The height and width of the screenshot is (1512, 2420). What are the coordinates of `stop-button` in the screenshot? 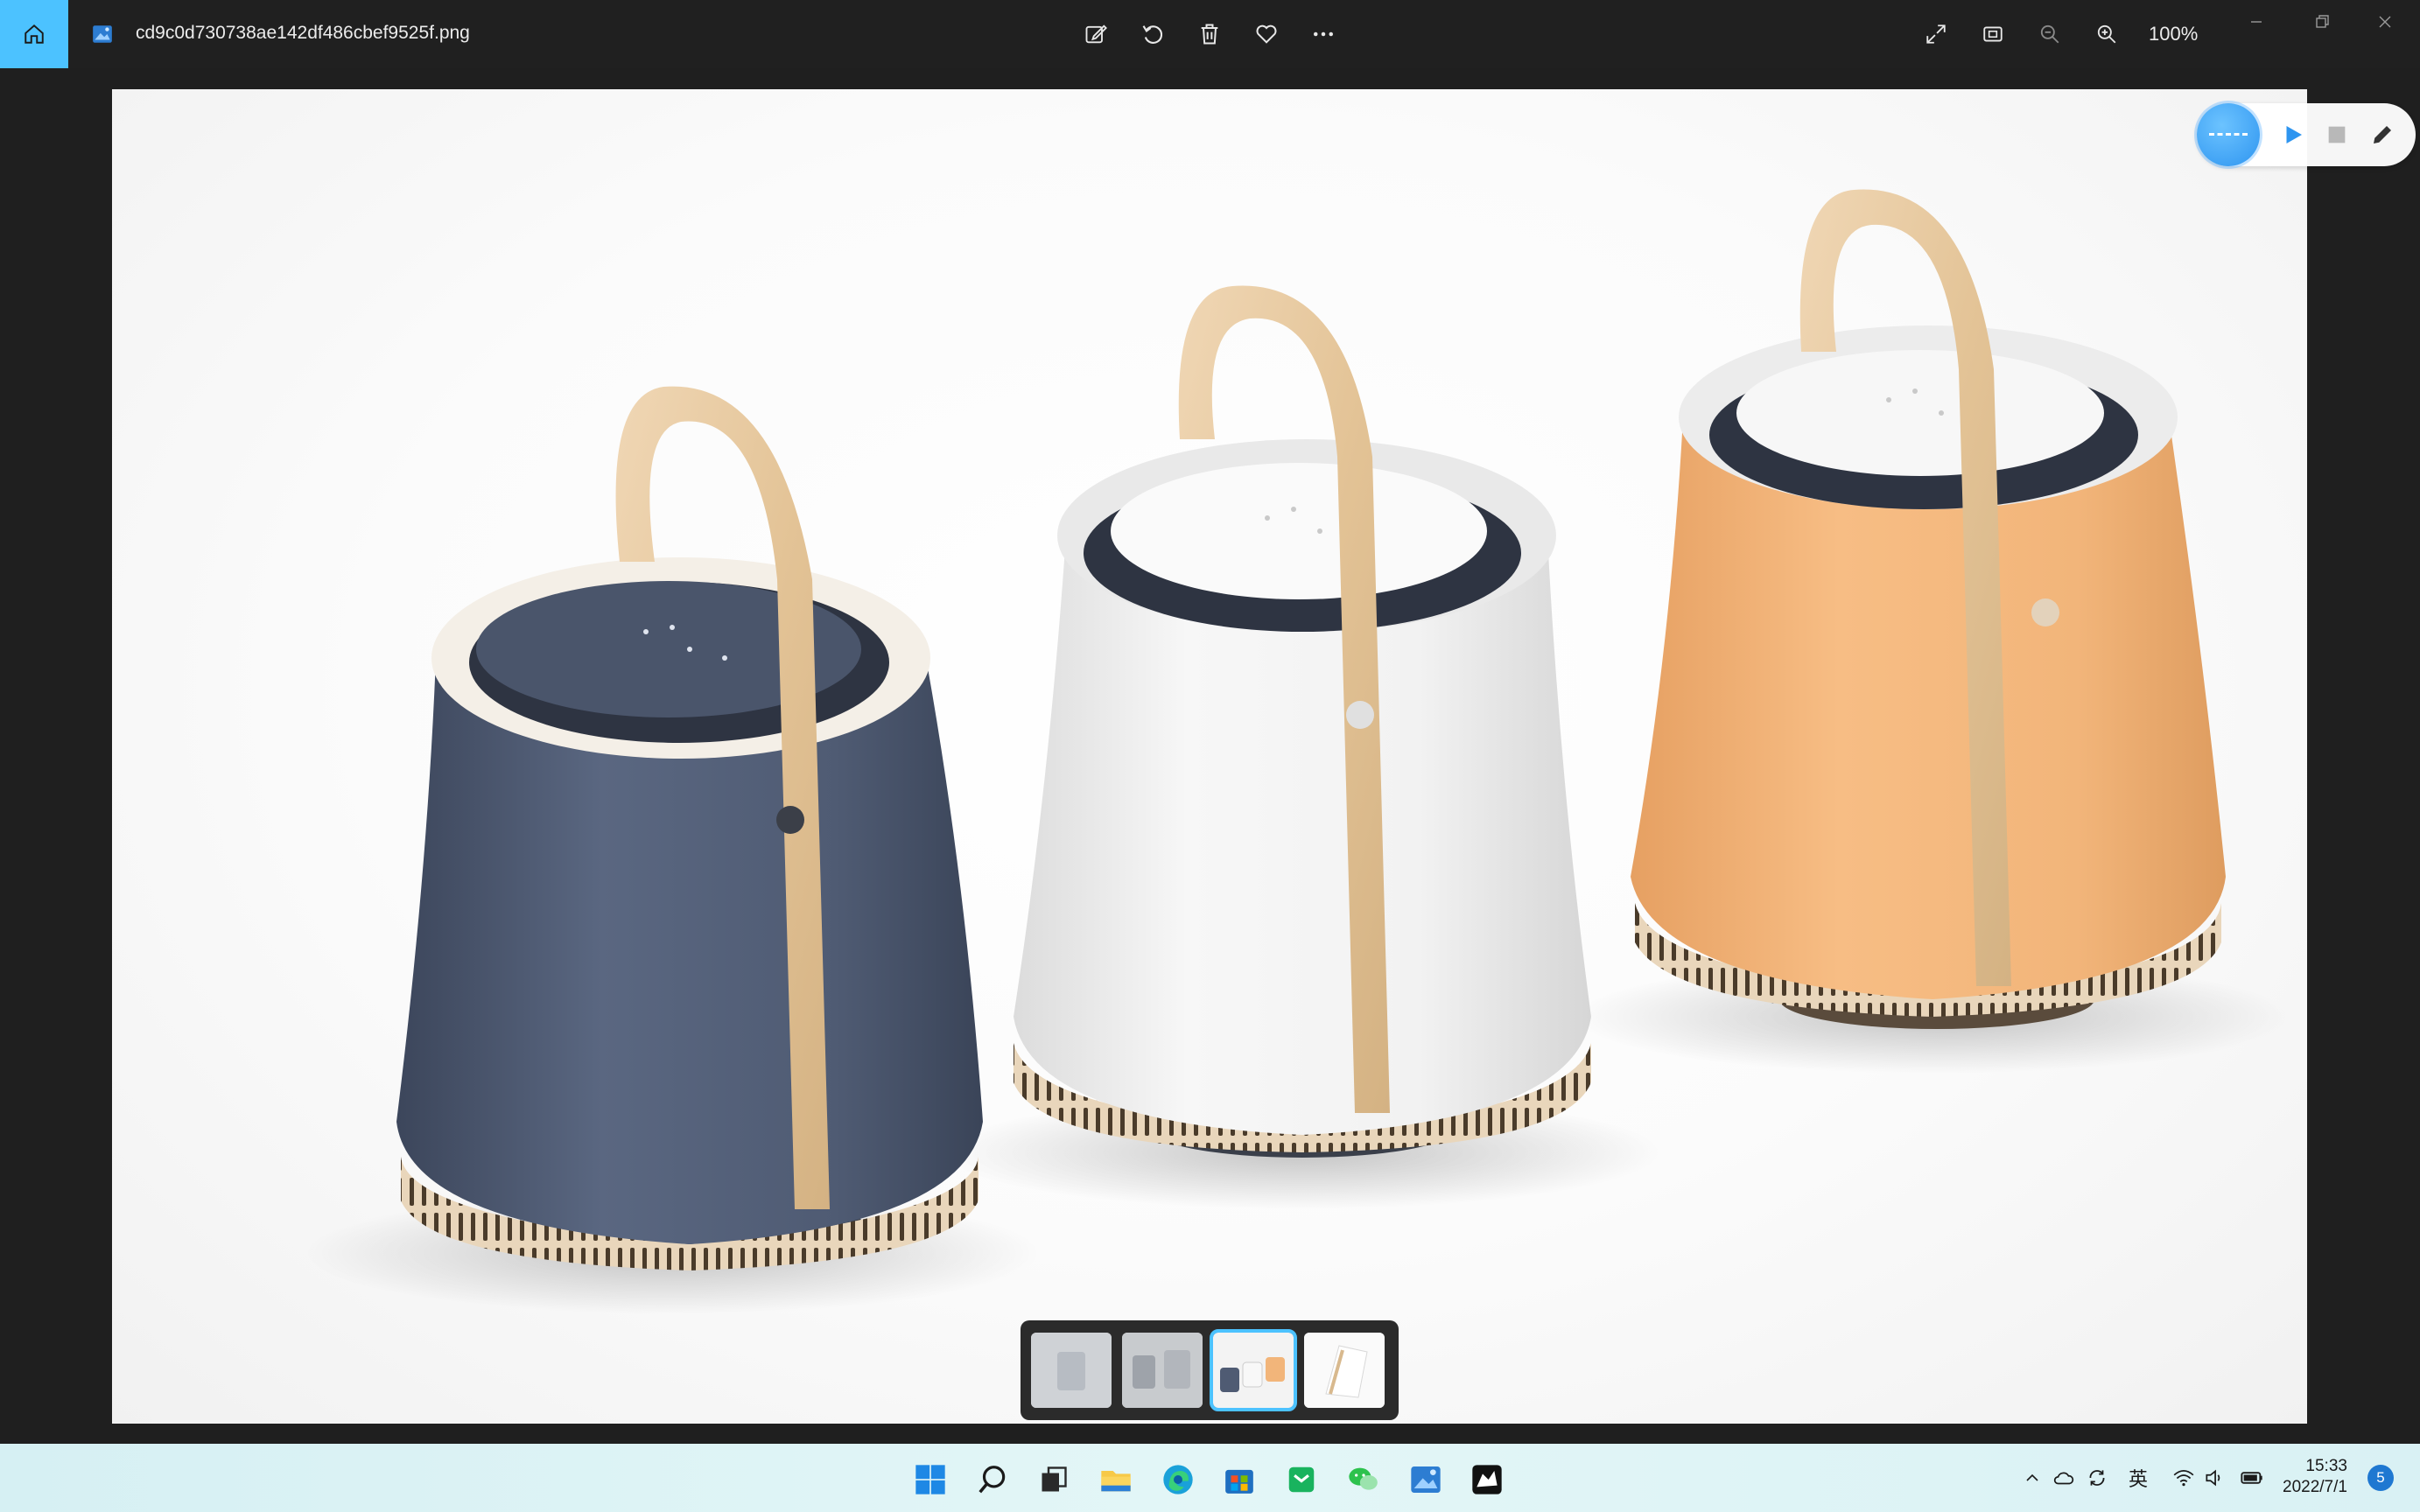 It's located at (2337, 134).